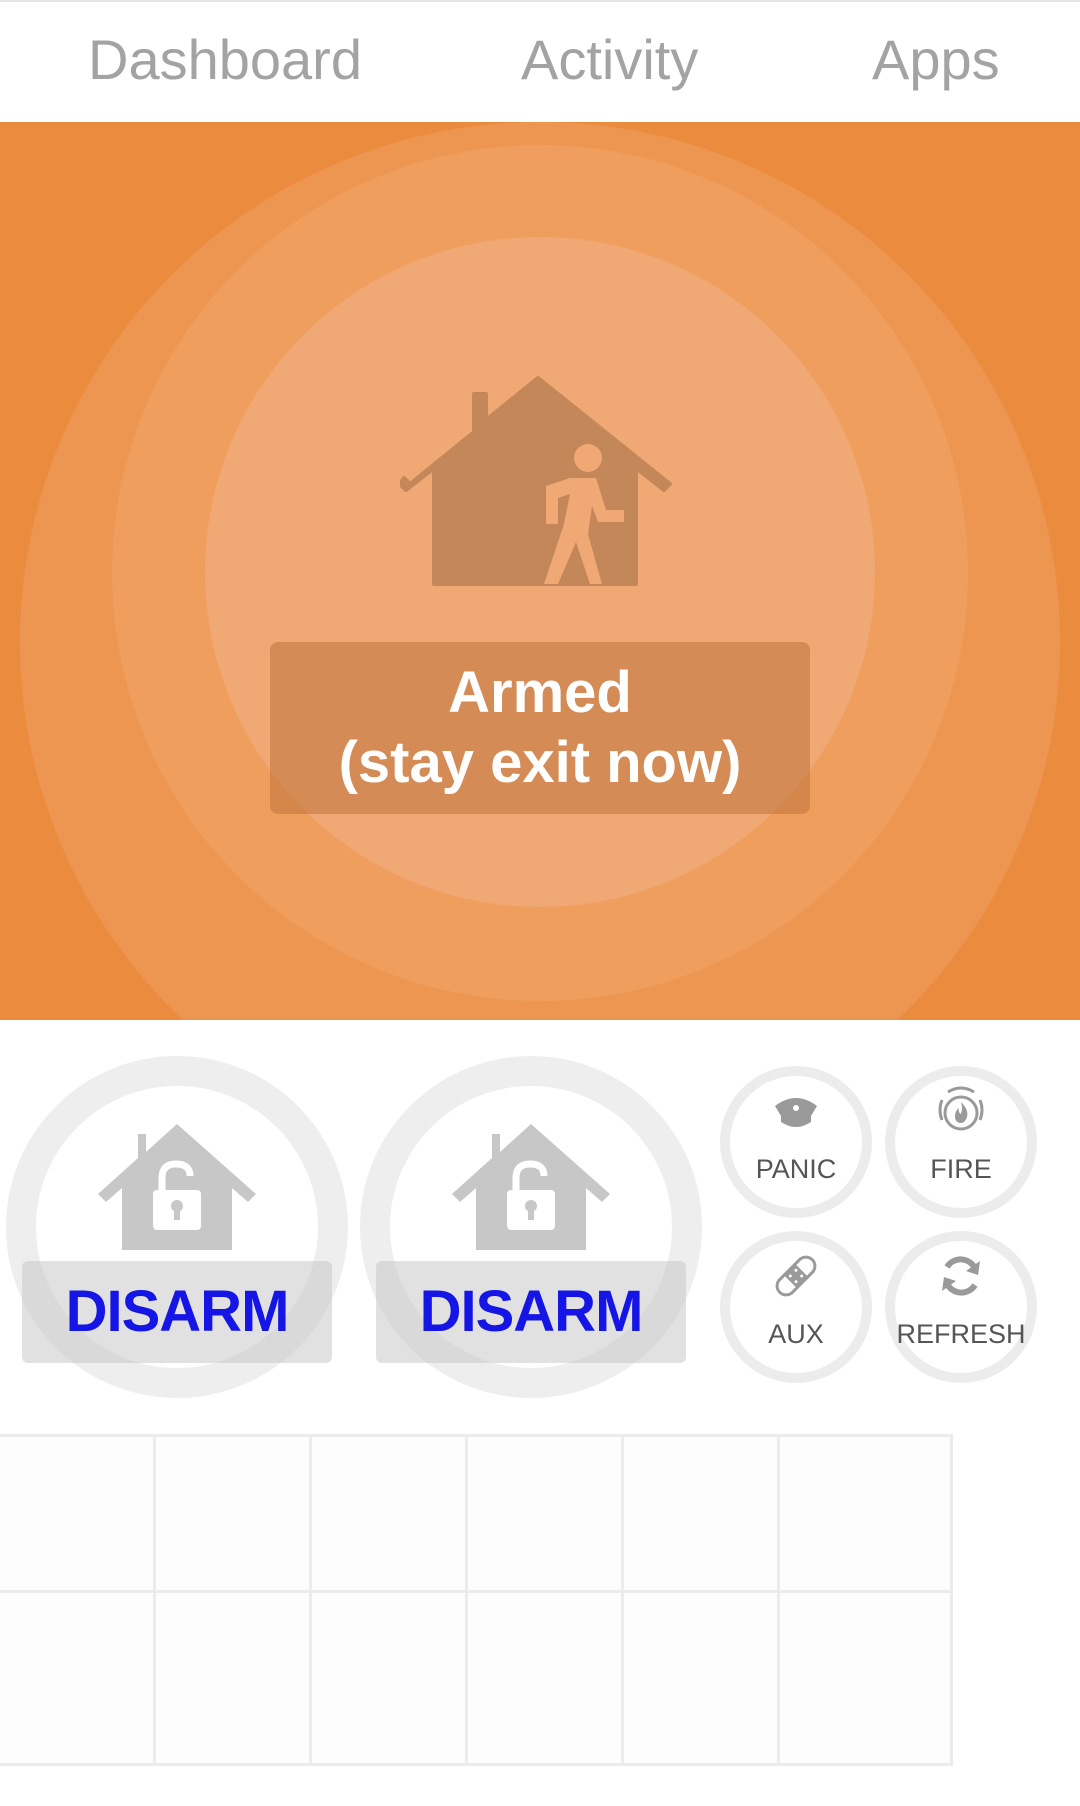 The width and height of the screenshot is (1080, 1806). Describe the element at coordinates (609, 60) in the screenshot. I see `tab-activity: Activity` at that location.